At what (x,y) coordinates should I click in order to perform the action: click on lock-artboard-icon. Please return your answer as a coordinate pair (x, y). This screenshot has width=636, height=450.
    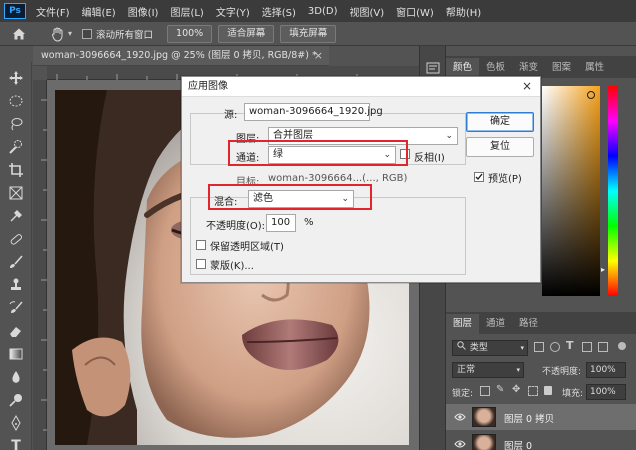
    Looking at the image, I should click on (533, 391).